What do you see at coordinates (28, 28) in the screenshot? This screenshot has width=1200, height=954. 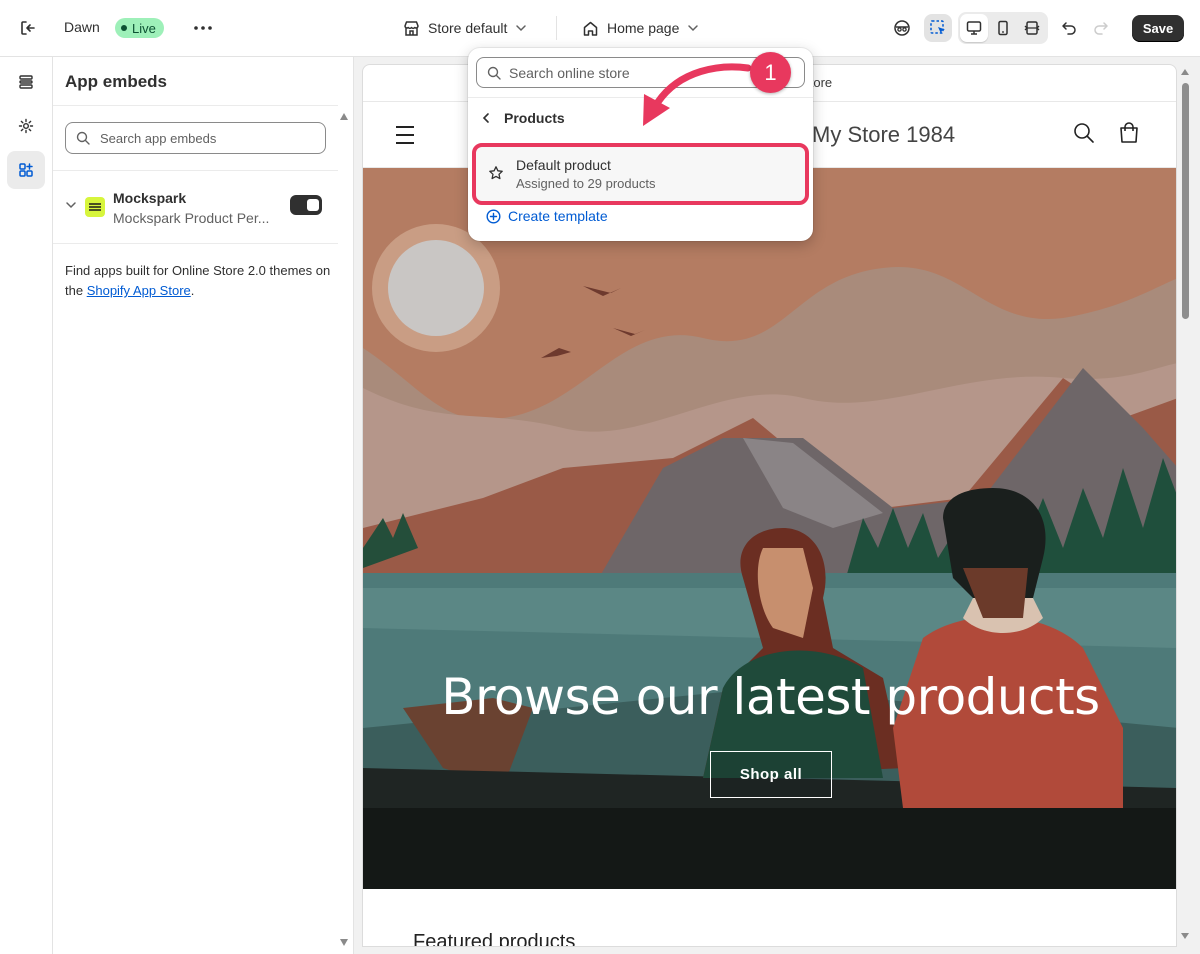 I see `exit-icon` at bounding box center [28, 28].